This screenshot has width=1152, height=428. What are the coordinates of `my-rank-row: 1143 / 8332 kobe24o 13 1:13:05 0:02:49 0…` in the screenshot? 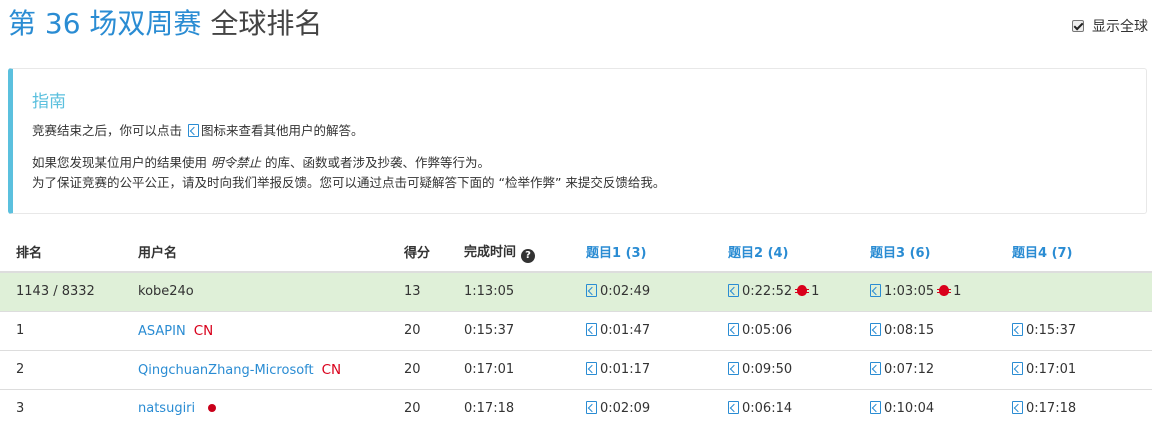 It's located at (576, 291).